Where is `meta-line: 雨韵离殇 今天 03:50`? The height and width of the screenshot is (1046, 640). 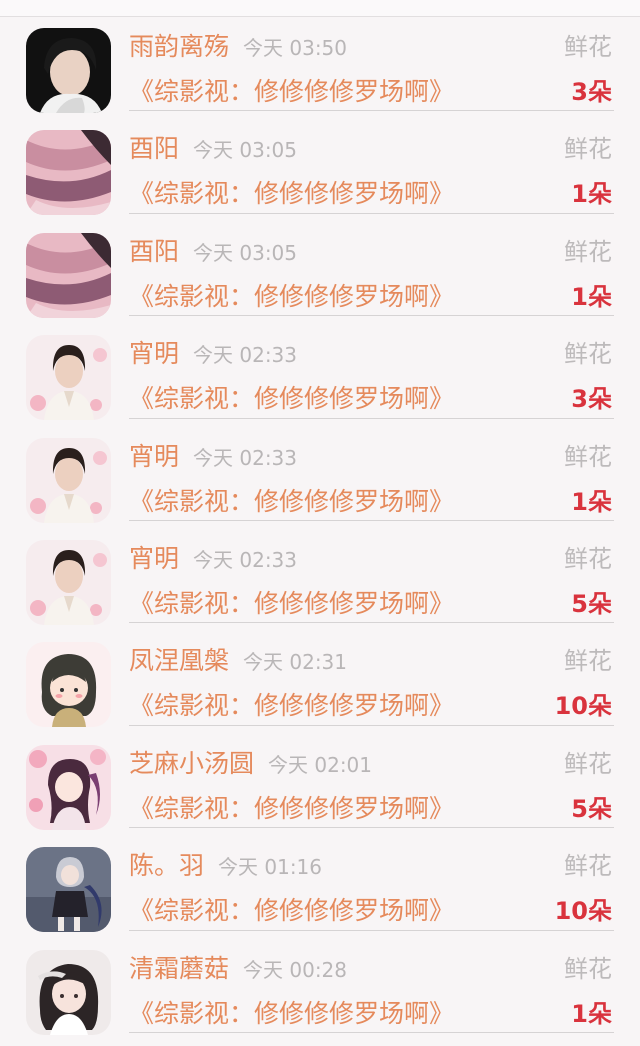
meta-line: 雨韵离殇 今天 03:50 is located at coordinates (238, 48).